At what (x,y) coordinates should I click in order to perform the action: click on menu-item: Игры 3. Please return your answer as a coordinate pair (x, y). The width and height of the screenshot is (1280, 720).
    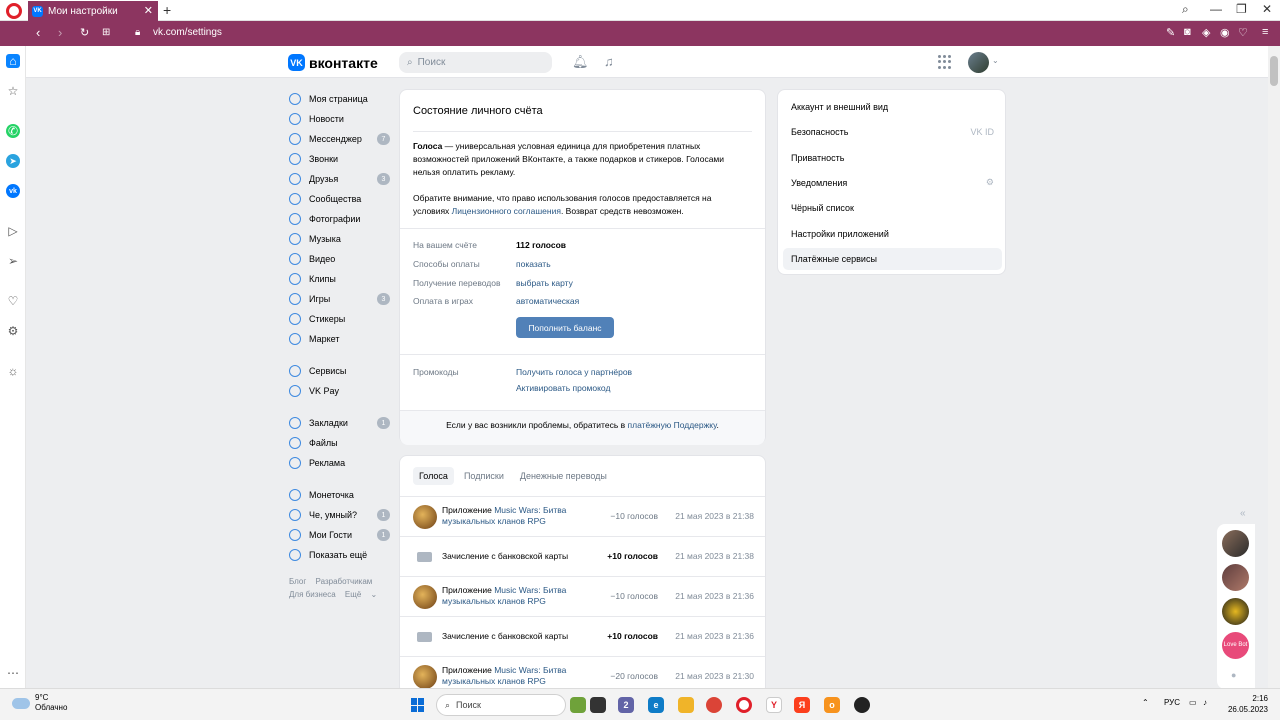
    Looking at the image, I should click on (341, 299).